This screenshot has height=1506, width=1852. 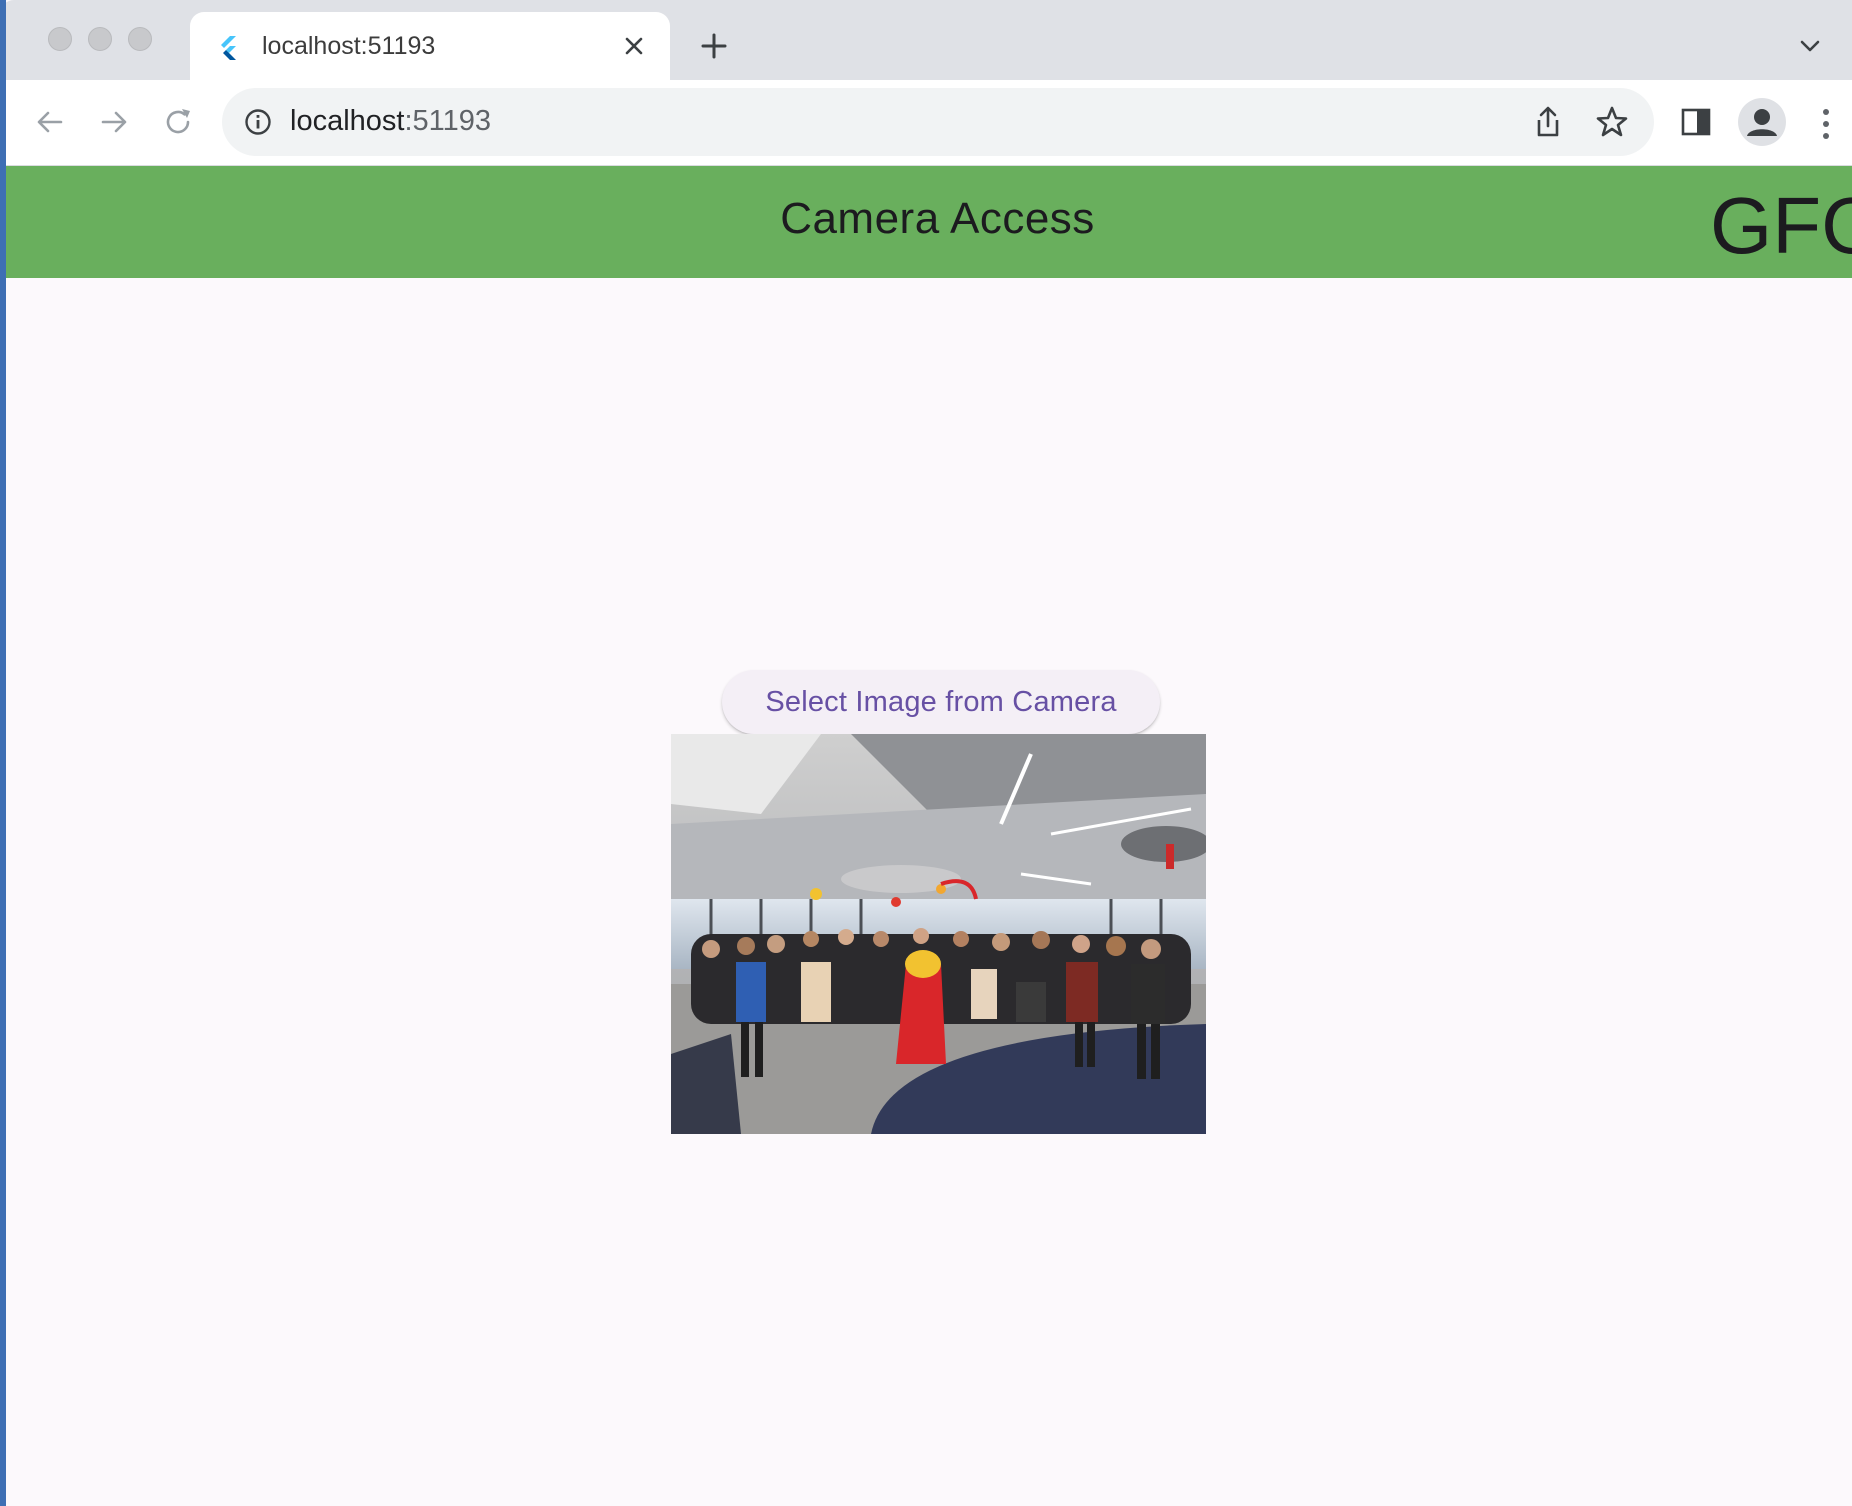 I want to click on selected-image, so click(x=938, y=934).